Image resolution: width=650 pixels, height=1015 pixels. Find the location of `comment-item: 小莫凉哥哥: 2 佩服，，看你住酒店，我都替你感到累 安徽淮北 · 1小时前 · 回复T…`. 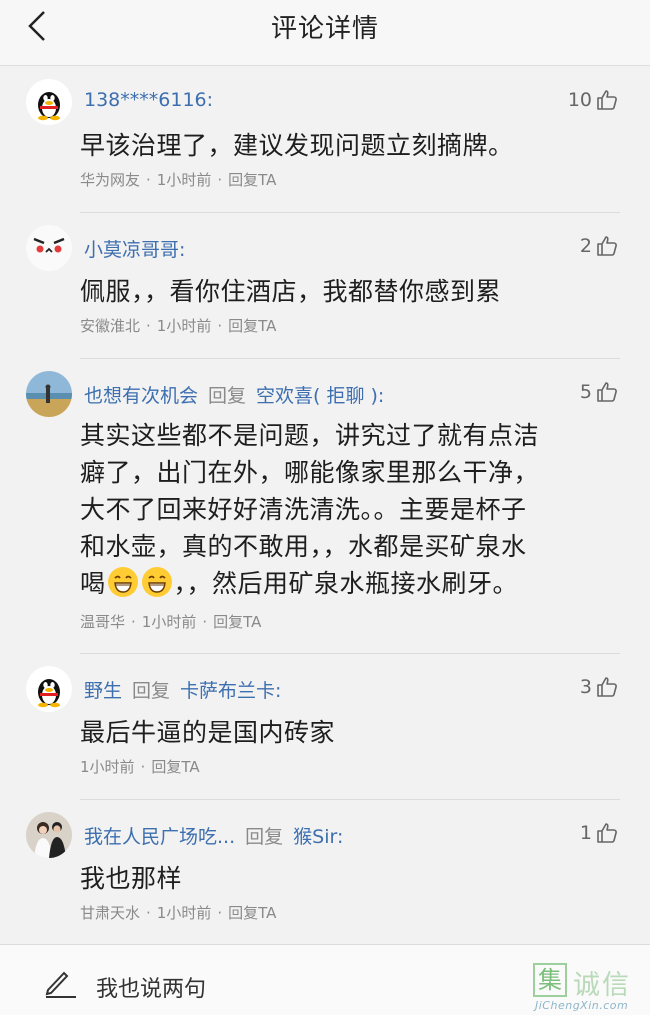

comment-item: 小莫凉哥哥: 2 佩服，，看你住酒店，我都替你感到累 安徽淮北 · 1小时前 · 回复T… is located at coordinates (325, 286).